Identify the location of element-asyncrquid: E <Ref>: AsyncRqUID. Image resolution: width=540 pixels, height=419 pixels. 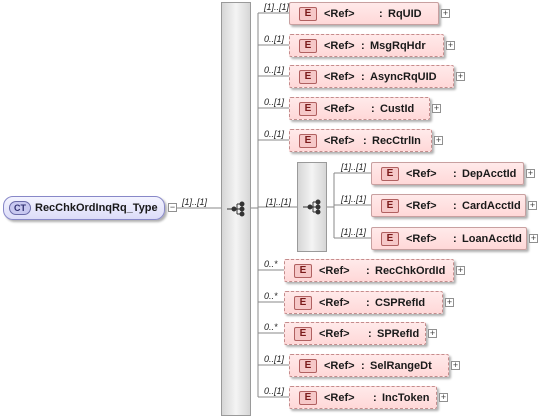
(371, 76).